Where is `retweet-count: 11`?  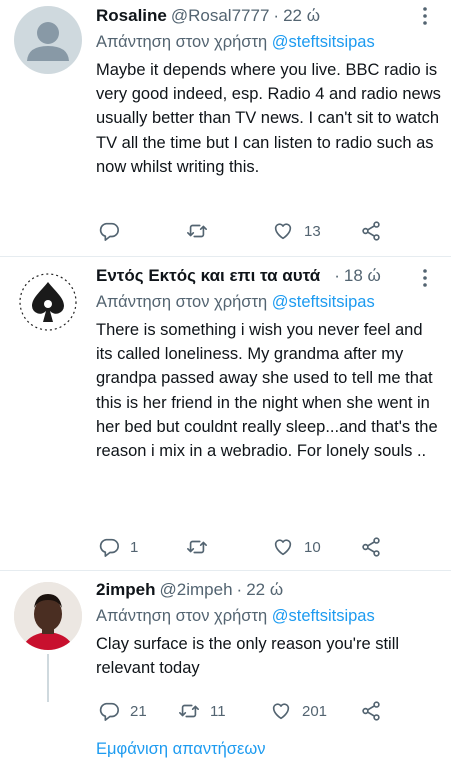 retweet-count: 11 is located at coordinates (218, 711).